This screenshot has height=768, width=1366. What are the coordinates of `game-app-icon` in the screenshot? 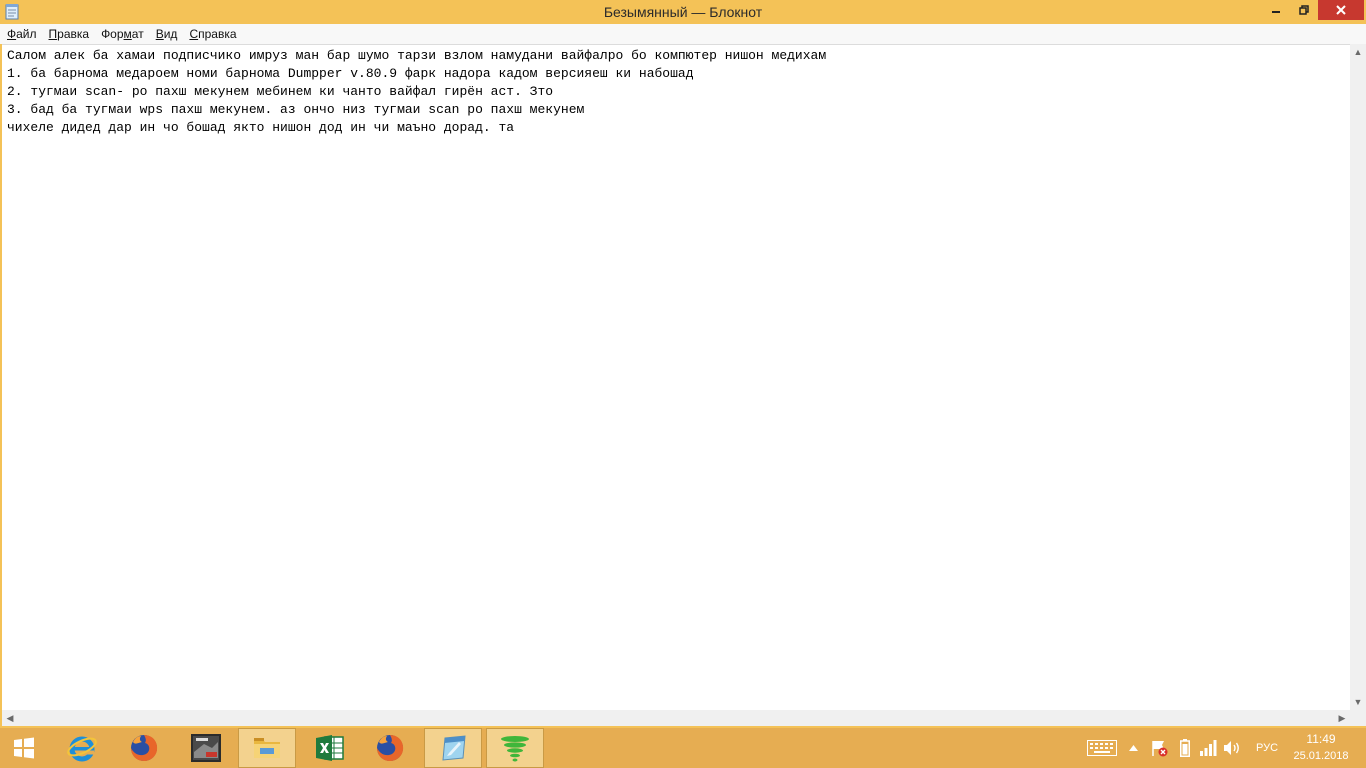 It's located at (206, 748).